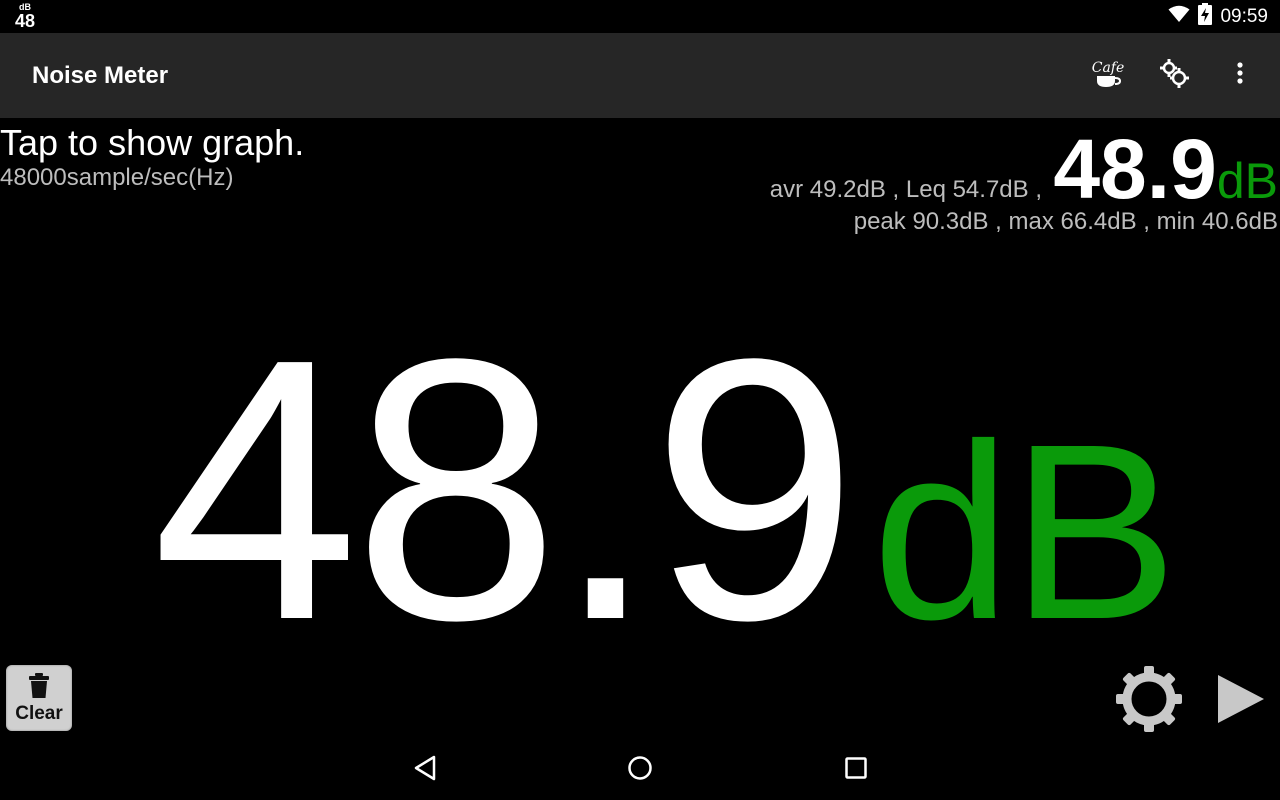 The height and width of the screenshot is (800, 1280). I want to click on clear-button: Clear, so click(39, 698).